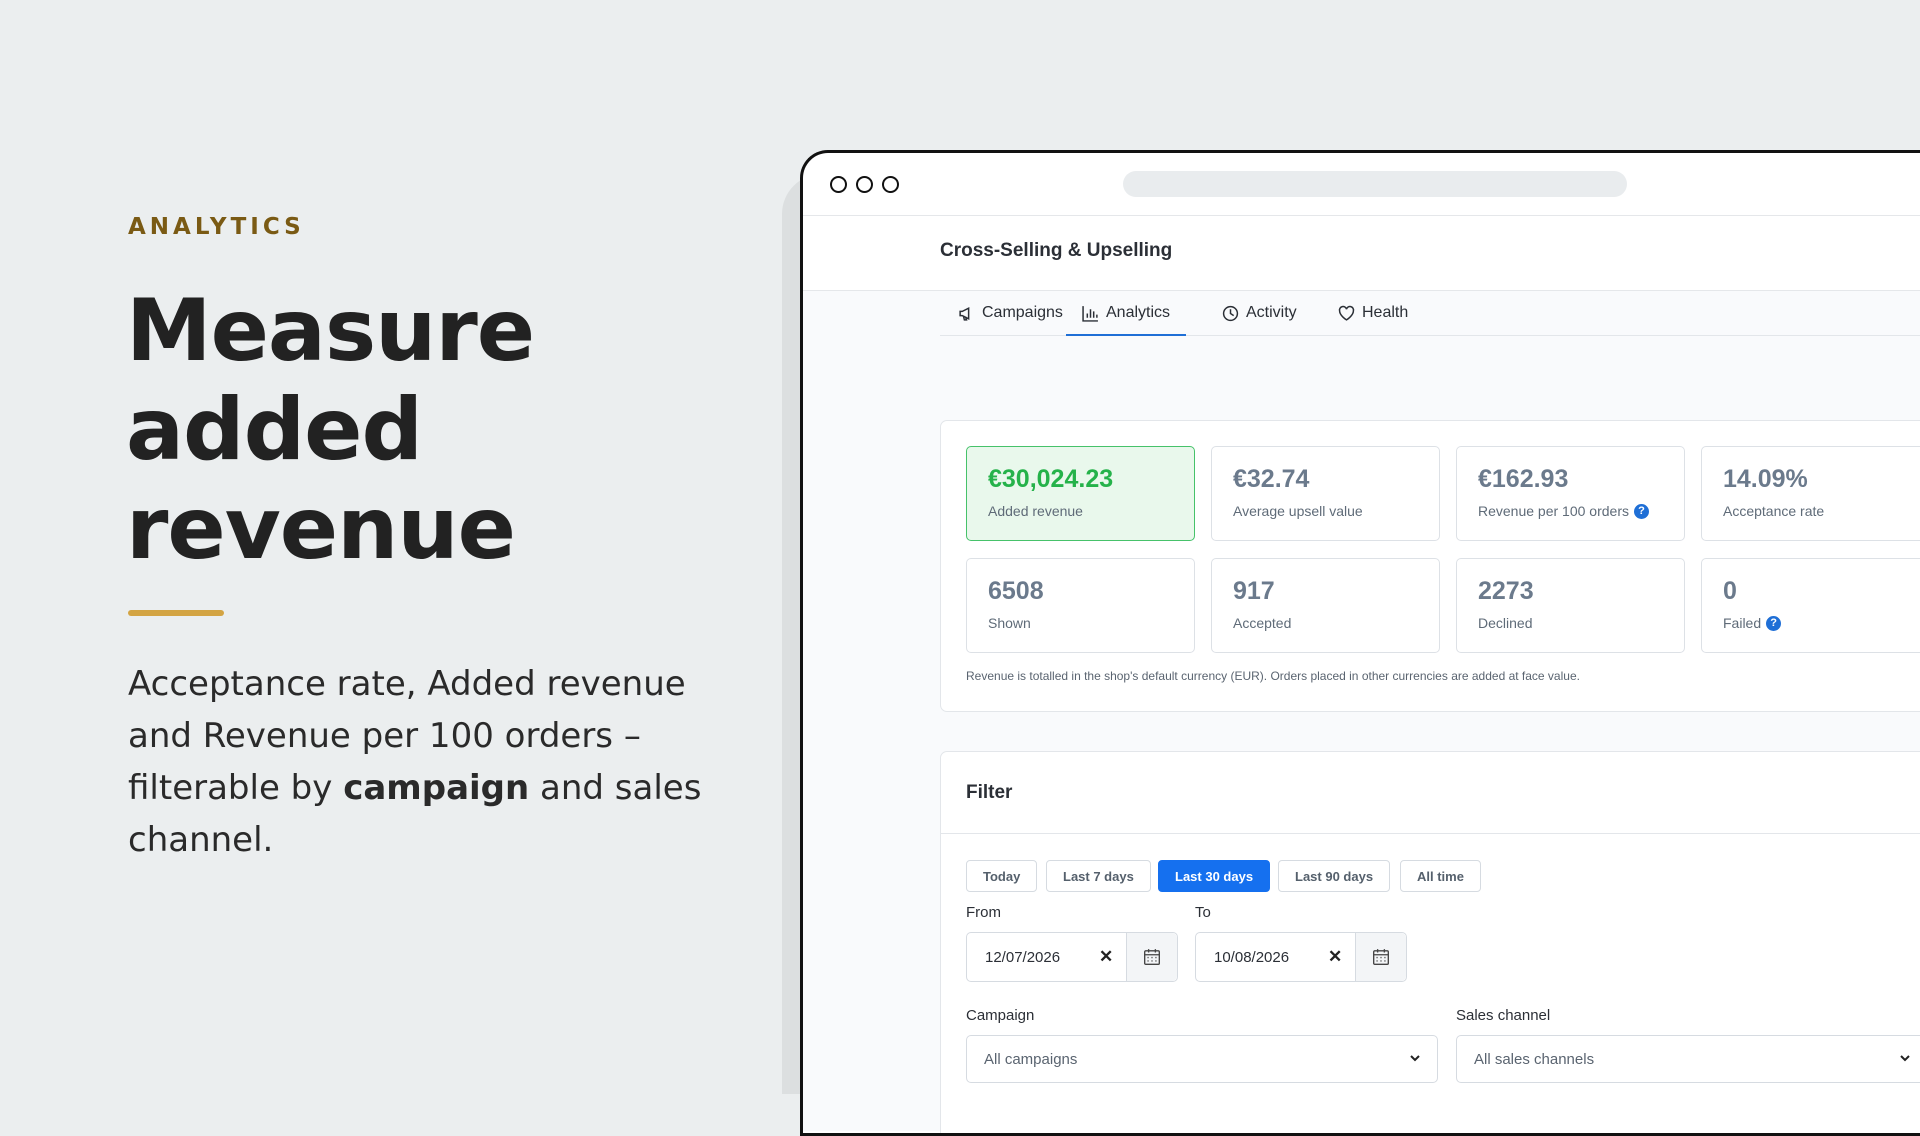 The width and height of the screenshot is (1920, 1136). I want to click on stat-value: €30,024.23, so click(1051, 479).